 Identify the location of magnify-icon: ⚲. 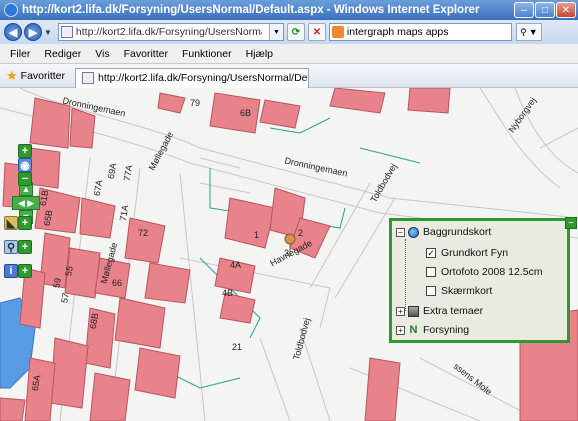
(11, 247).